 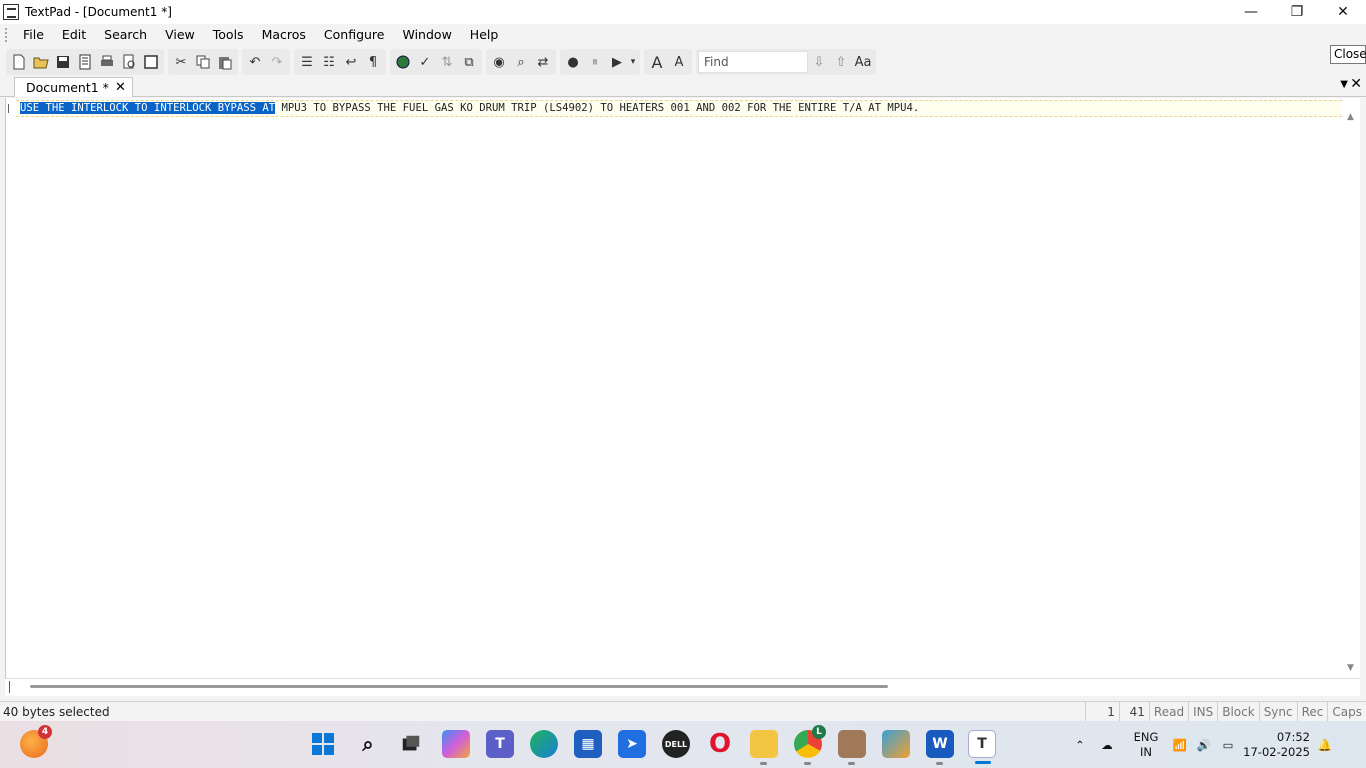 What do you see at coordinates (764, 747) in the screenshot?
I see `file-explorer-icon` at bounding box center [764, 747].